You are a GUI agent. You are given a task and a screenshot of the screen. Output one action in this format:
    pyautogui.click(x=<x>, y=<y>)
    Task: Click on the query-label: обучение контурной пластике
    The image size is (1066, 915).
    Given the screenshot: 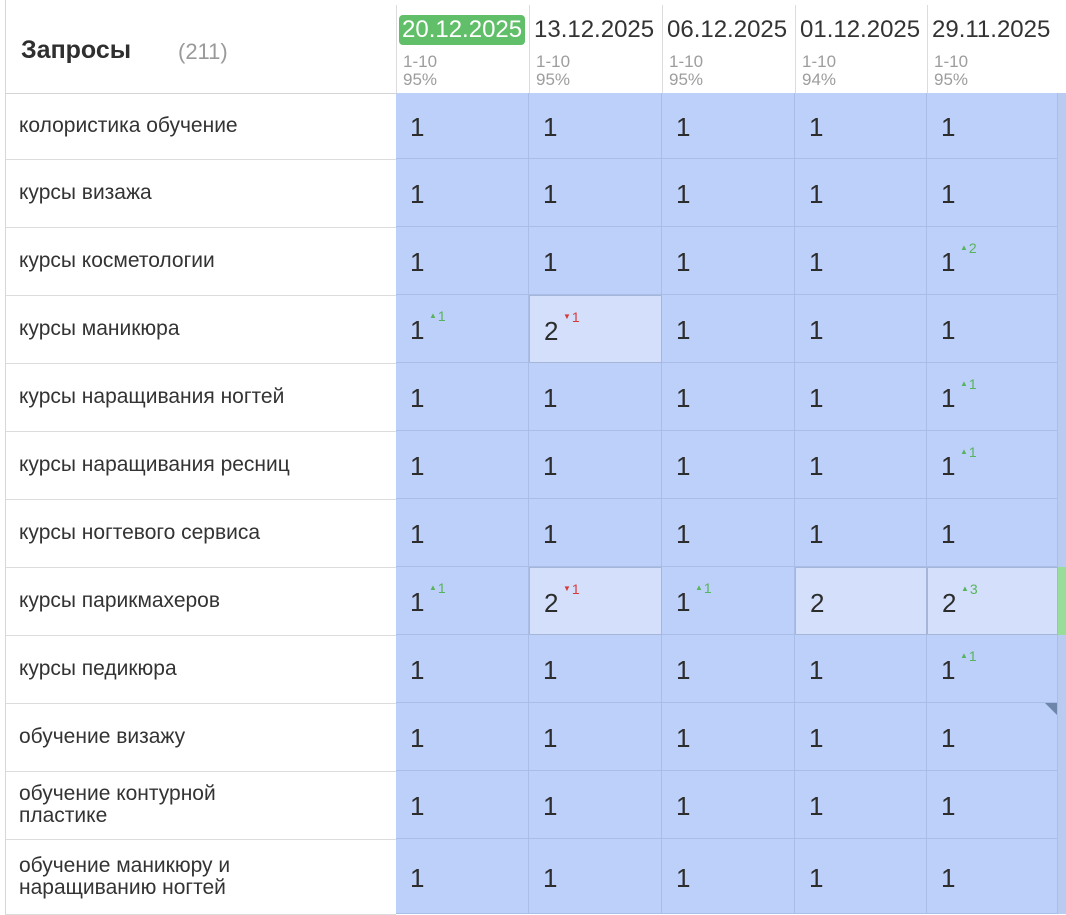 What is the action you would take?
    pyautogui.click(x=139, y=805)
    